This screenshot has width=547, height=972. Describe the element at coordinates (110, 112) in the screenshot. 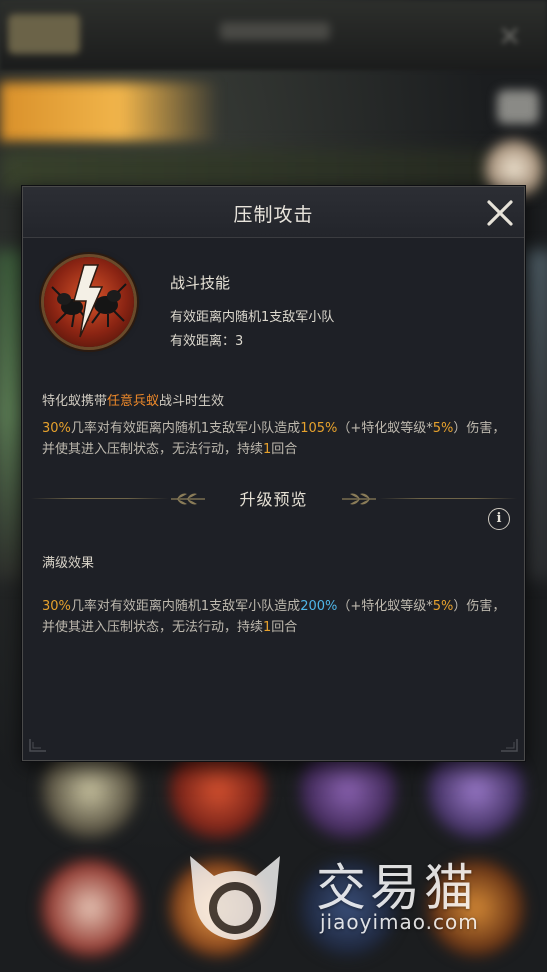

I see `background-banner` at that location.